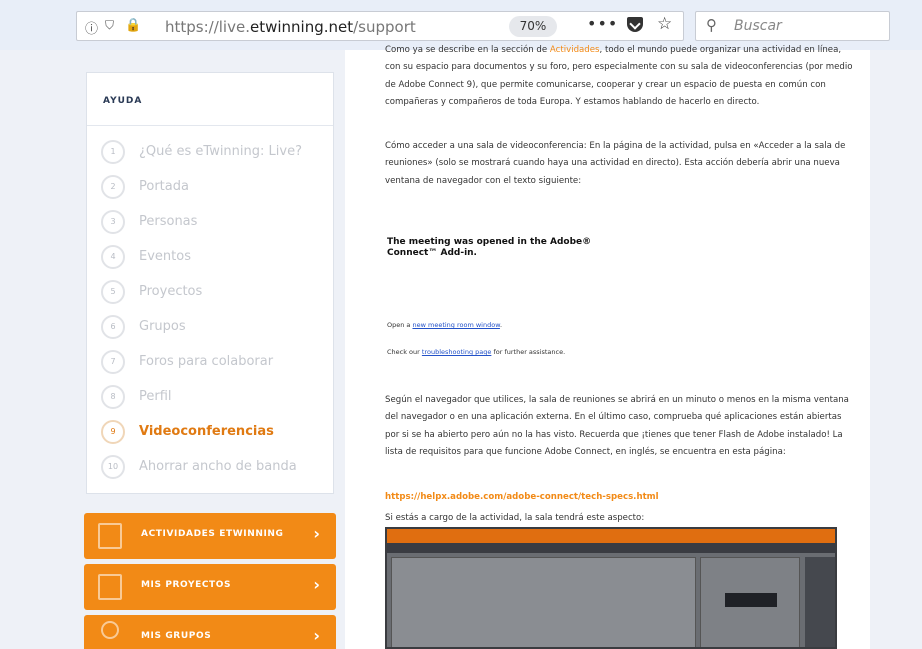  I want to click on warning-lock-icon: 🔒, so click(133, 25).